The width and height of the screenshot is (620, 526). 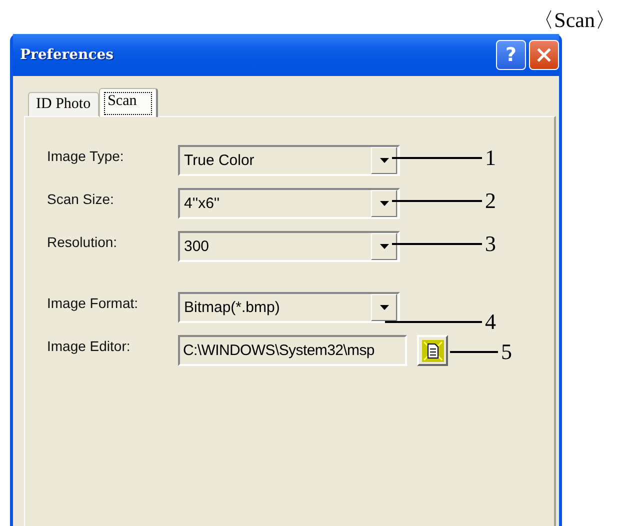 I want to click on callout-number: 4, so click(x=490, y=322).